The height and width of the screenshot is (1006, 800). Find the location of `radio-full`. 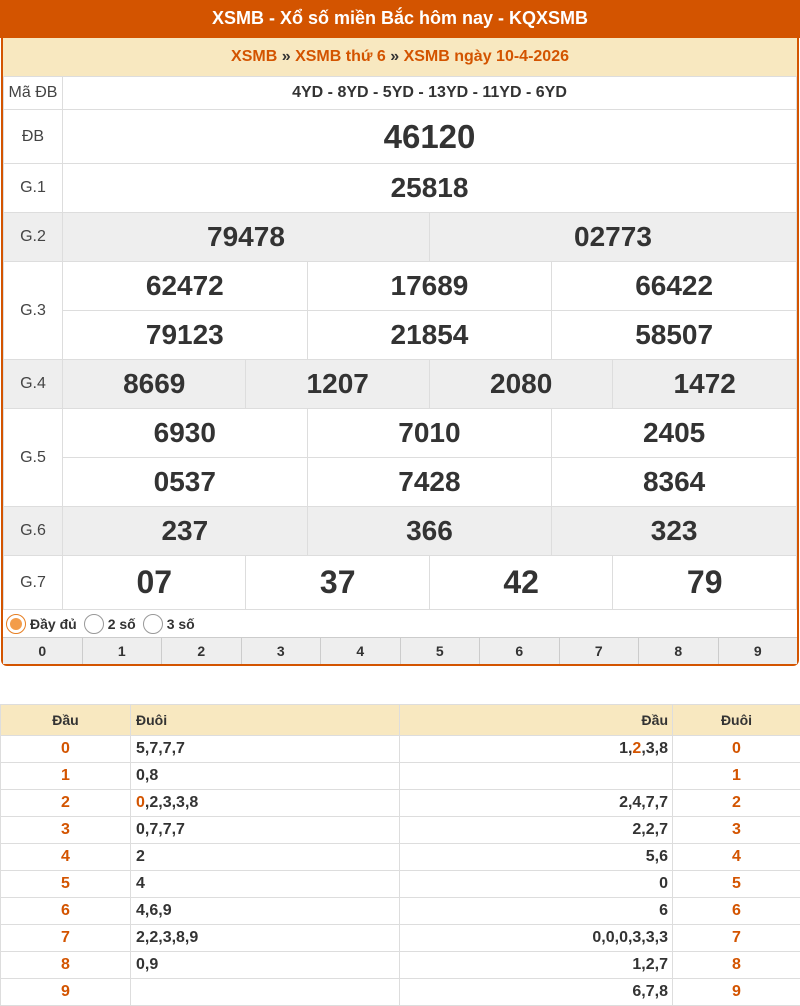

radio-full is located at coordinates (16, 623).